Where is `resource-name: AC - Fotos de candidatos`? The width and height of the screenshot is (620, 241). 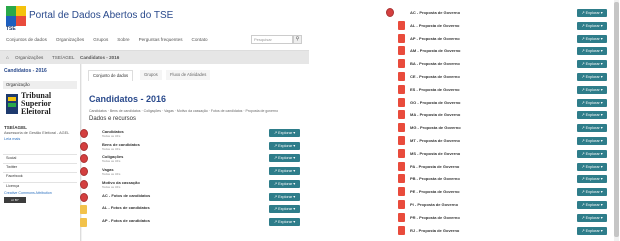
resource-name: AC - Fotos de candidatos is located at coordinates (126, 195).